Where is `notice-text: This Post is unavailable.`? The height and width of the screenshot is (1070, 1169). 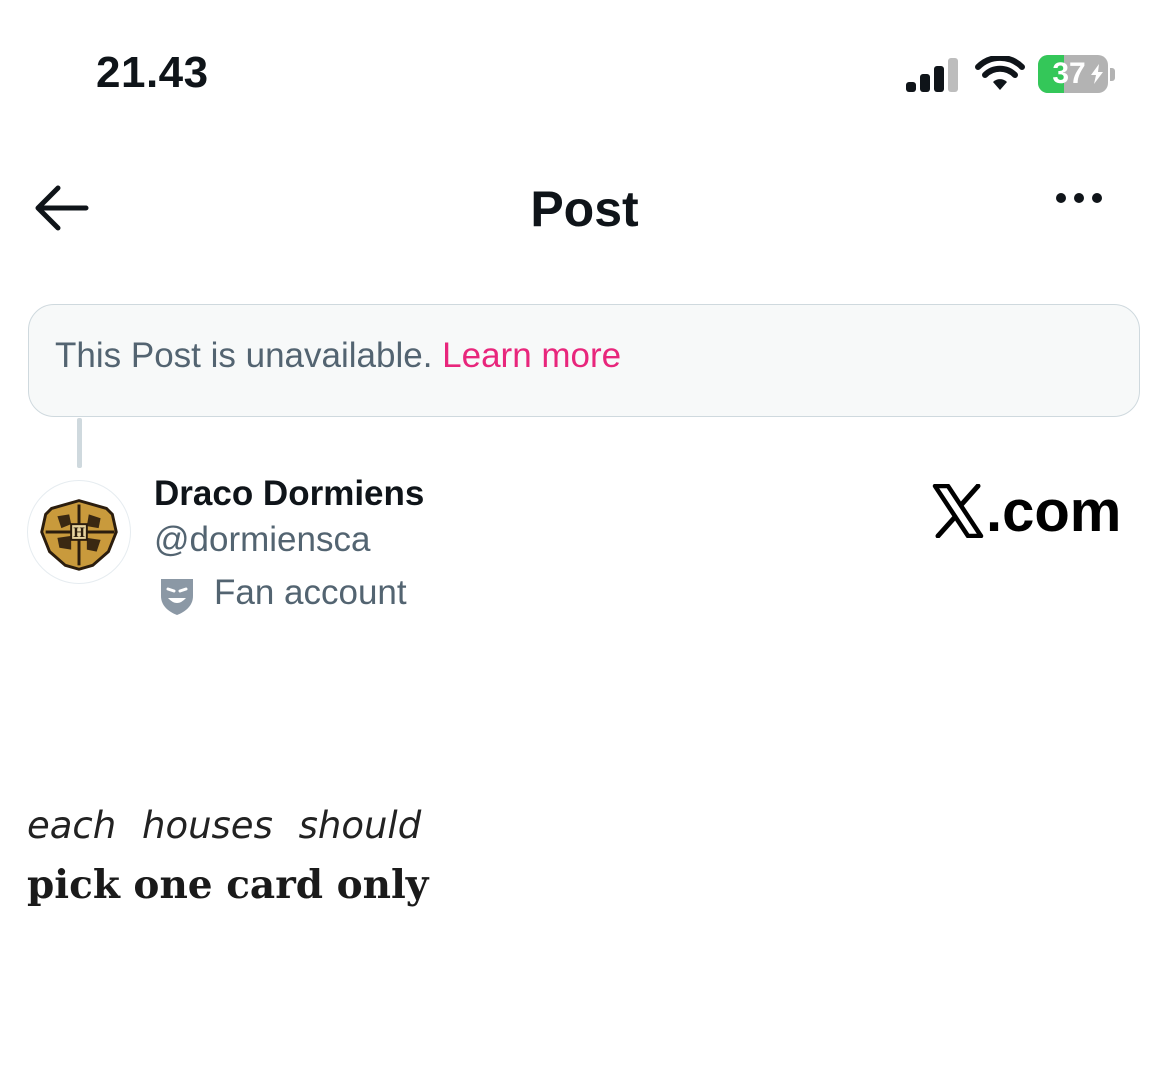 notice-text: This Post is unavailable. is located at coordinates (244, 355).